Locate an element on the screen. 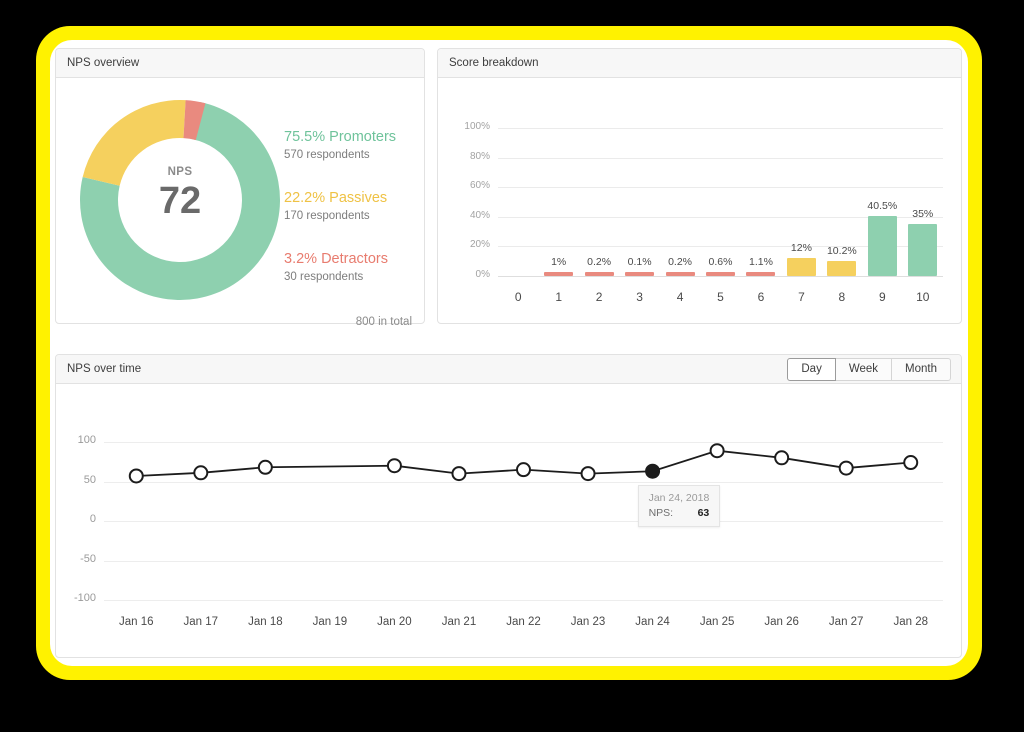 The width and height of the screenshot is (1024, 732). bar-y-axis-tick: 0% is located at coordinates (482, 274).